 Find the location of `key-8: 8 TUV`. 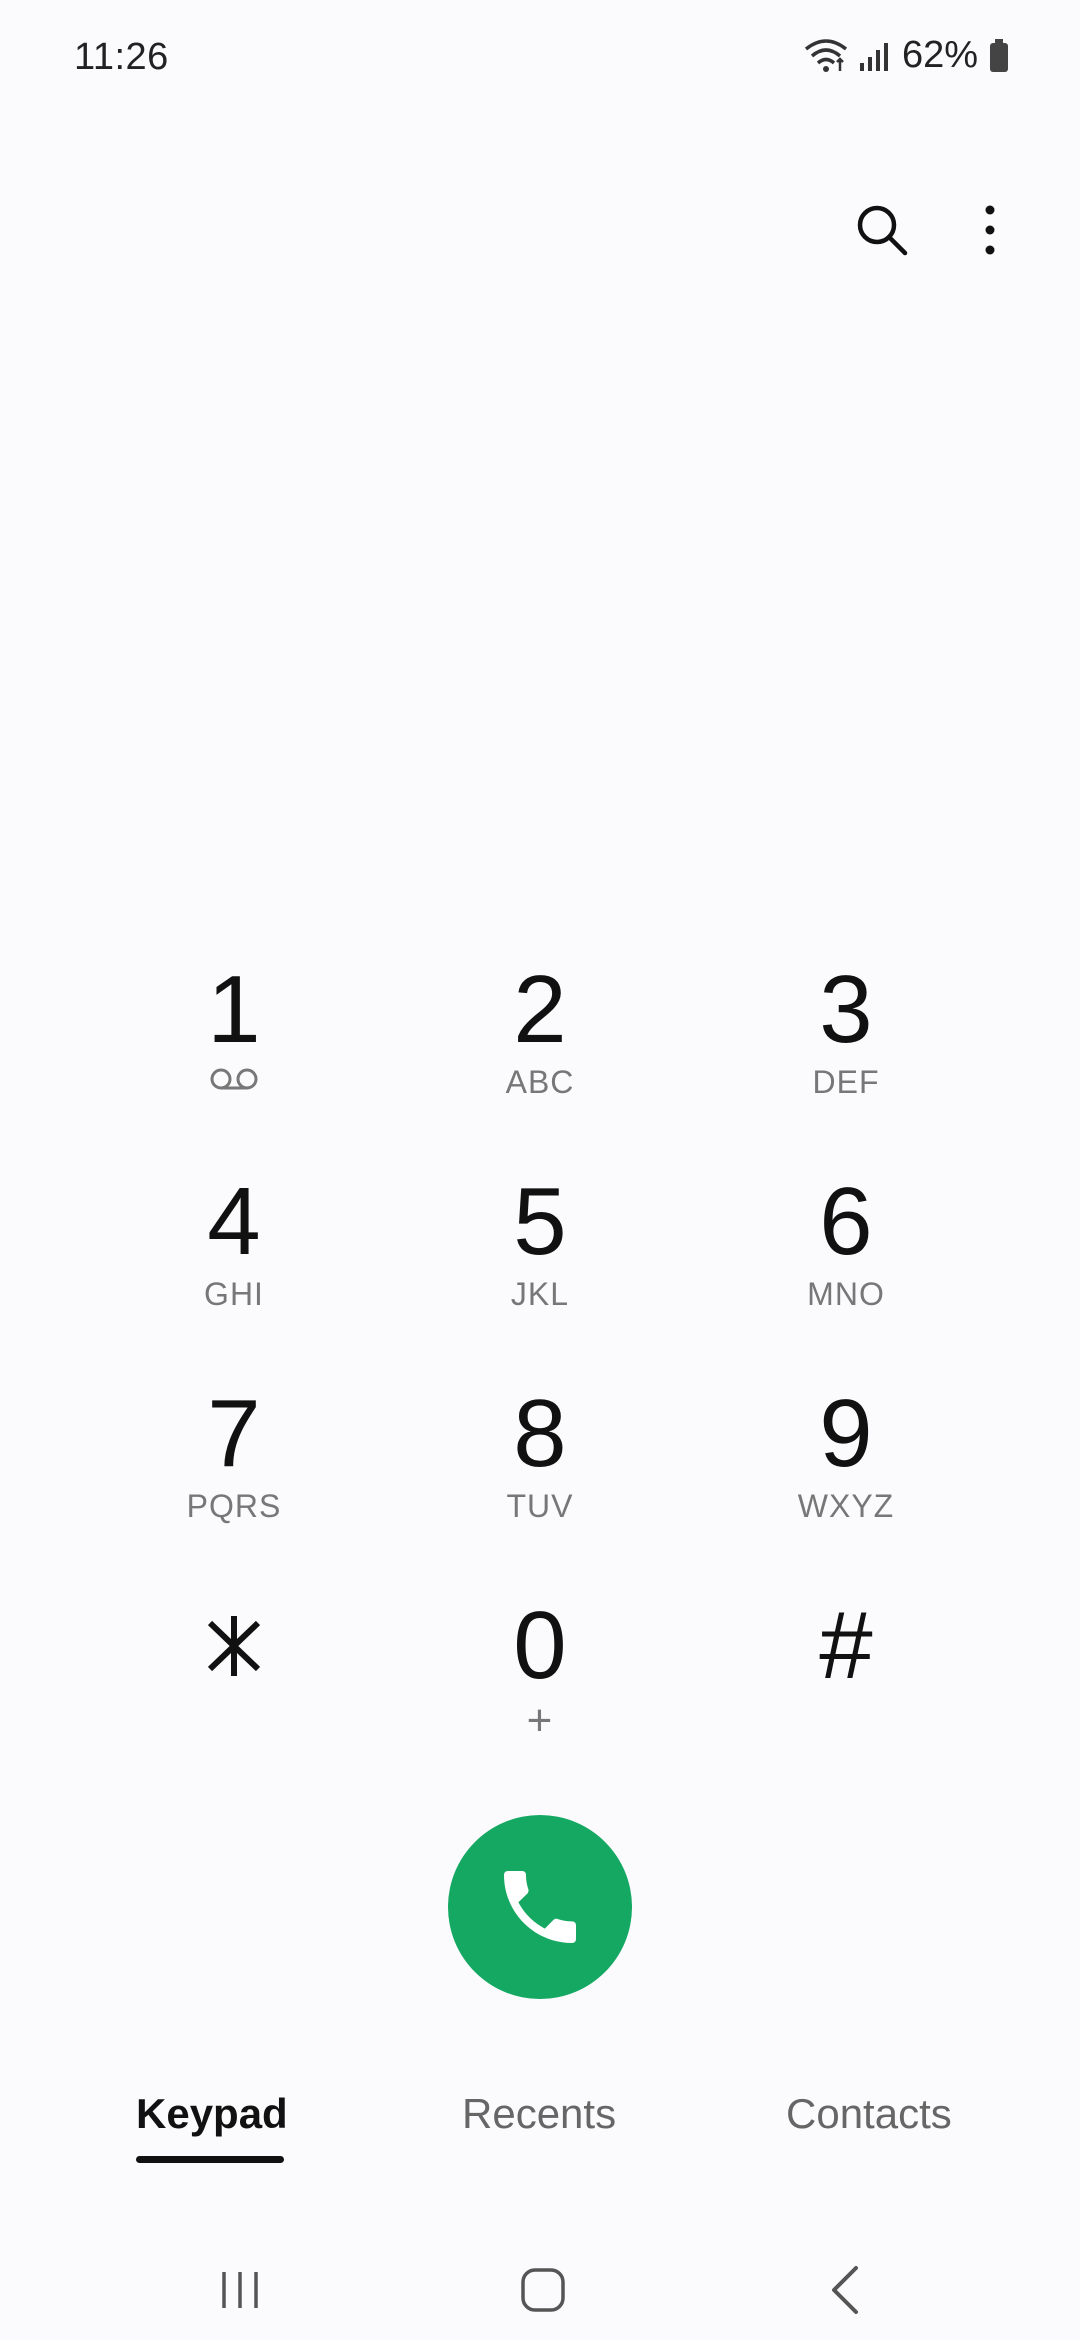

key-8: 8 TUV is located at coordinates (540, 1490).